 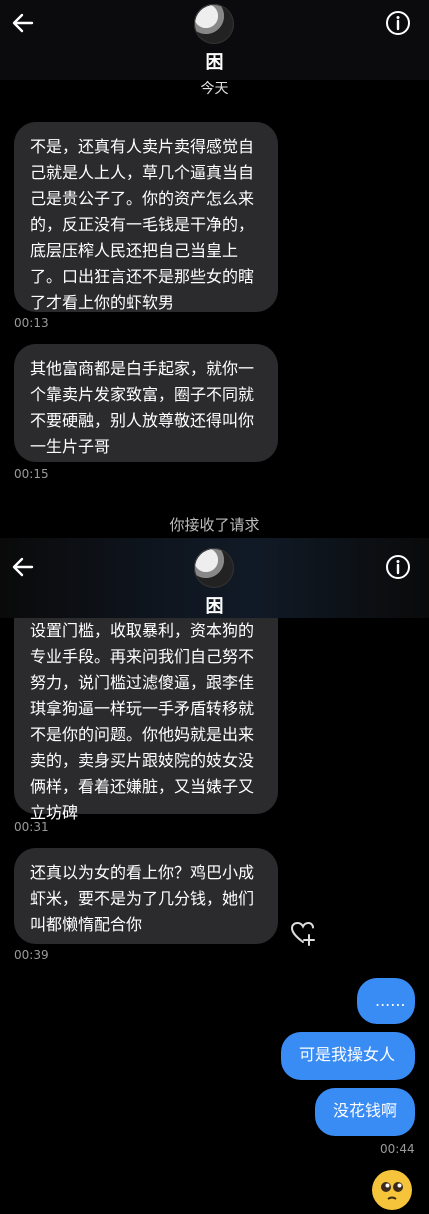 I want to click on system-message: 你接收了请求, so click(x=214, y=525).